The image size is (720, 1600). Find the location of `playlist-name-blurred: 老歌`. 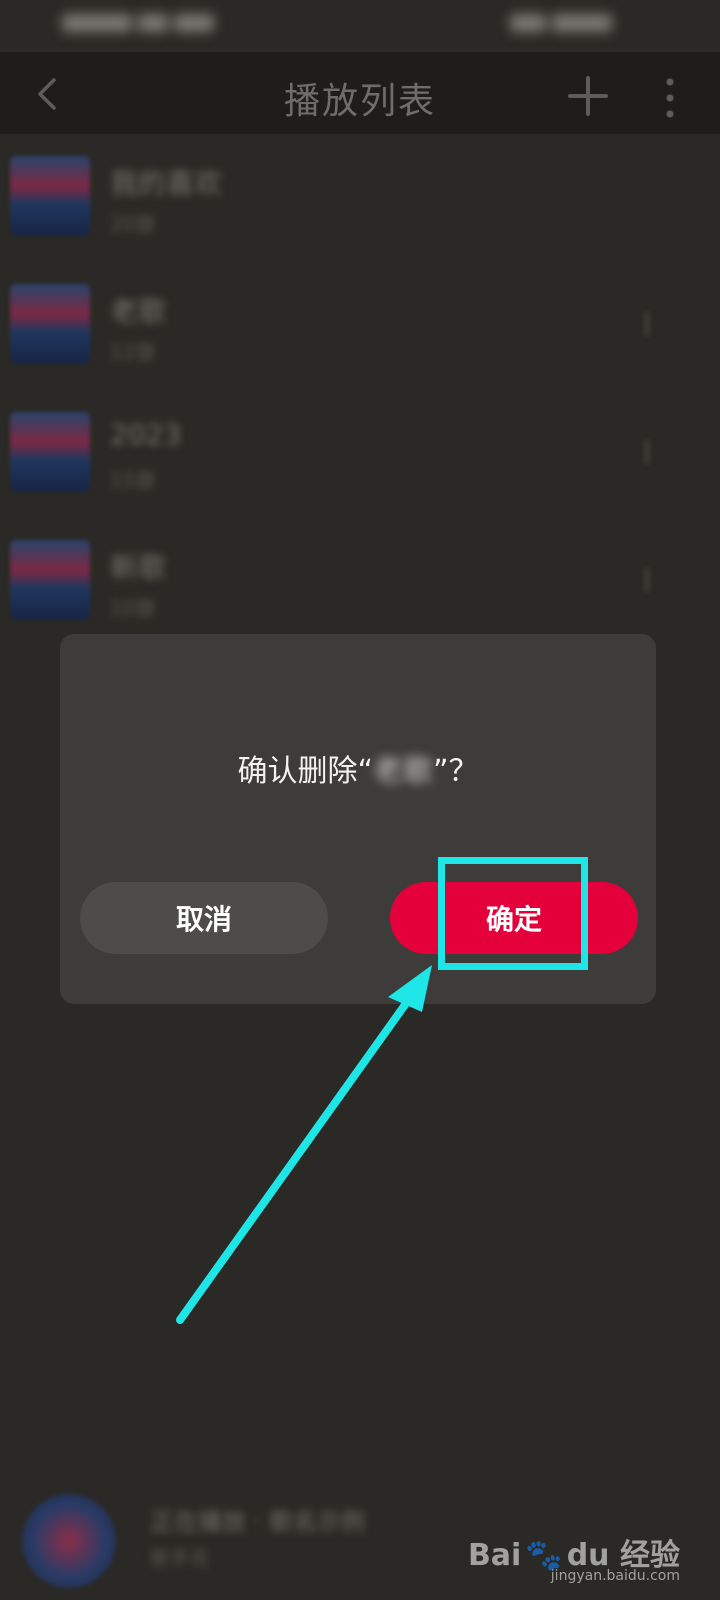

playlist-name-blurred: 老歌 is located at coordinates (403, 771).